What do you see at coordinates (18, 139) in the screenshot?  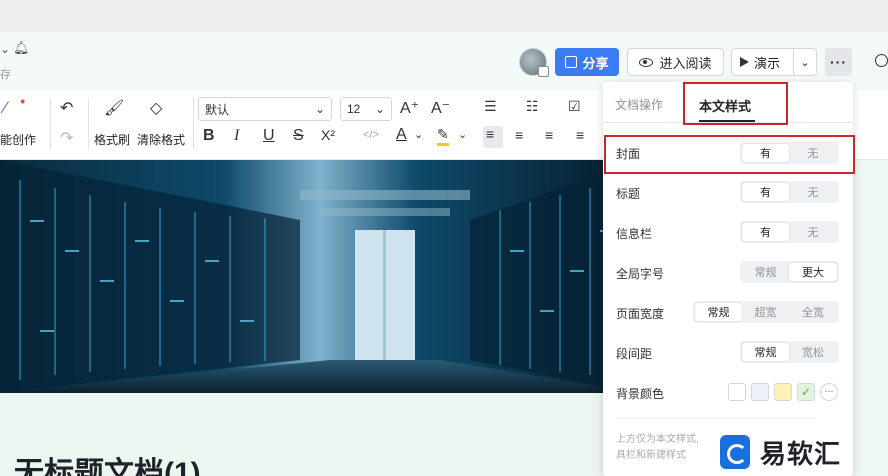 I see `ai-create-label: 能创作` at bounding box center [18, 139].